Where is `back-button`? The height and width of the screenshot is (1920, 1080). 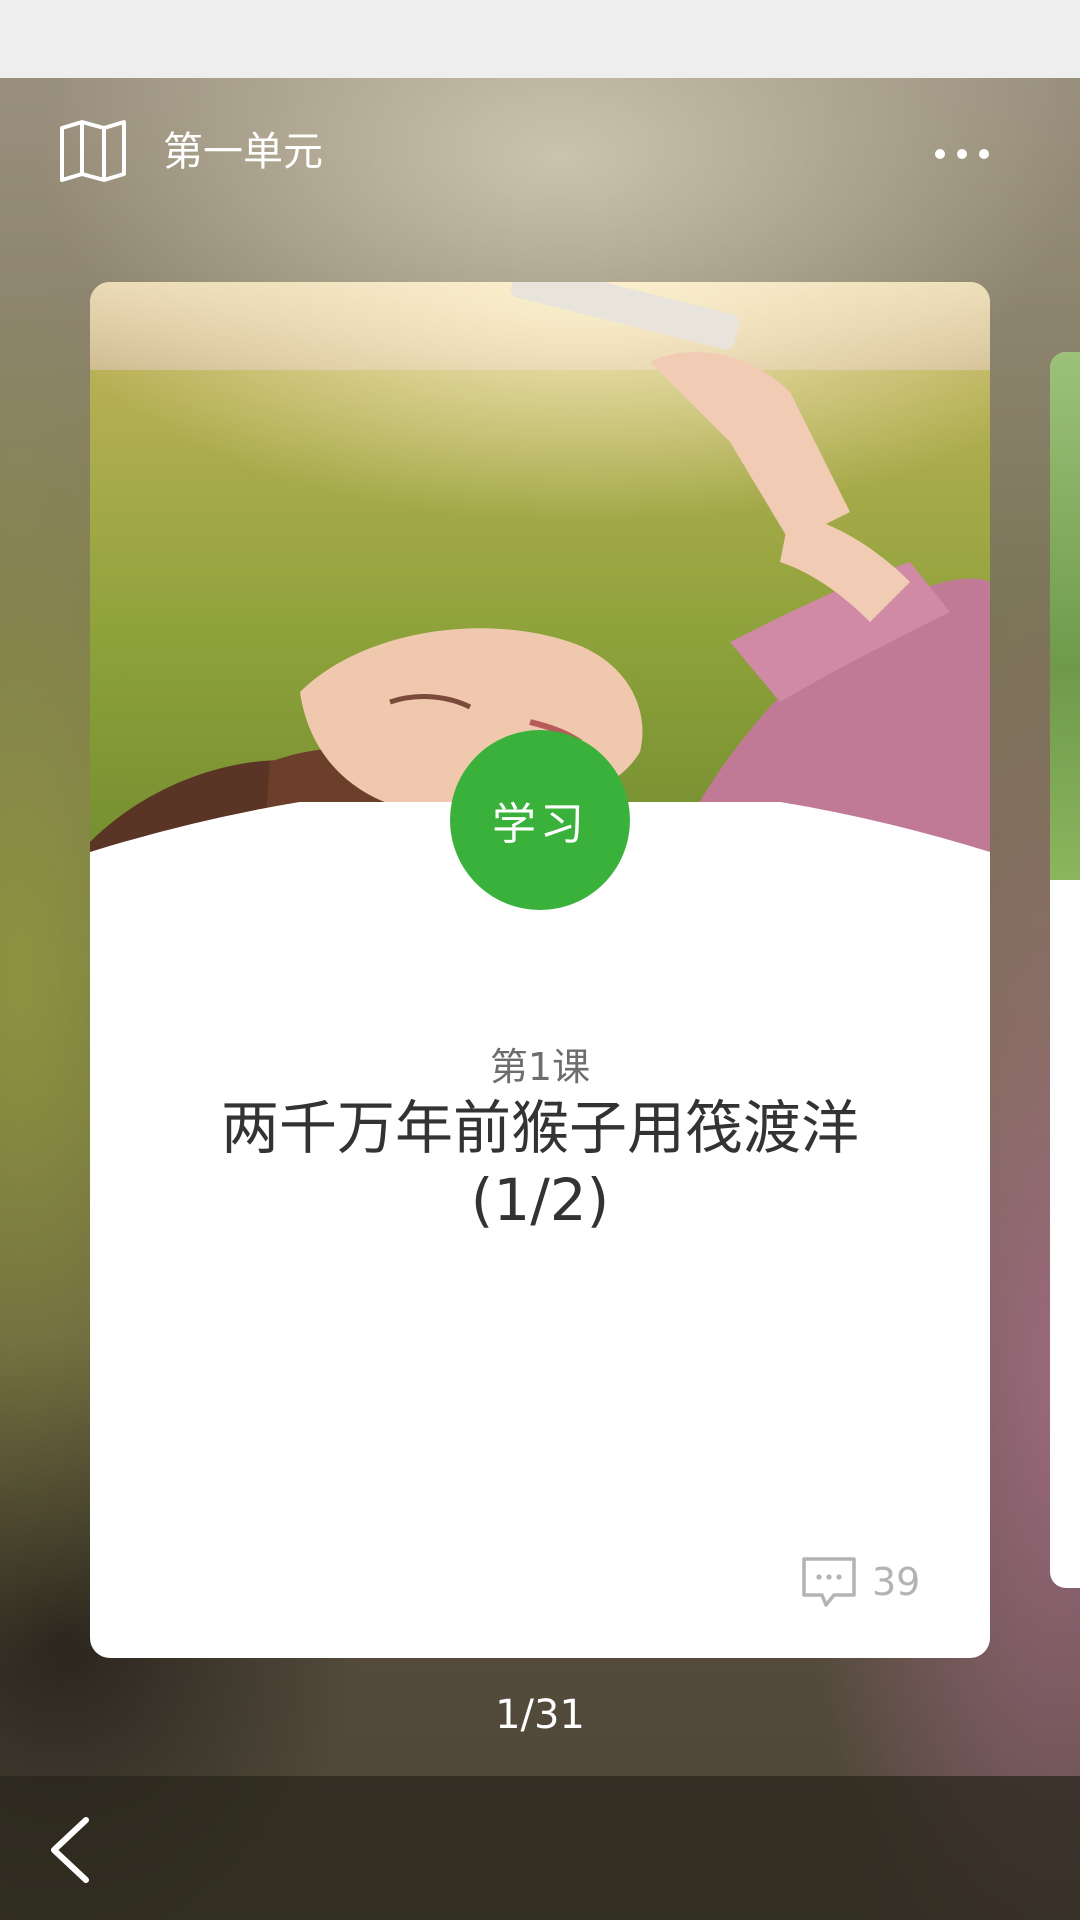 back-button is located at coordinates (68, 1850).